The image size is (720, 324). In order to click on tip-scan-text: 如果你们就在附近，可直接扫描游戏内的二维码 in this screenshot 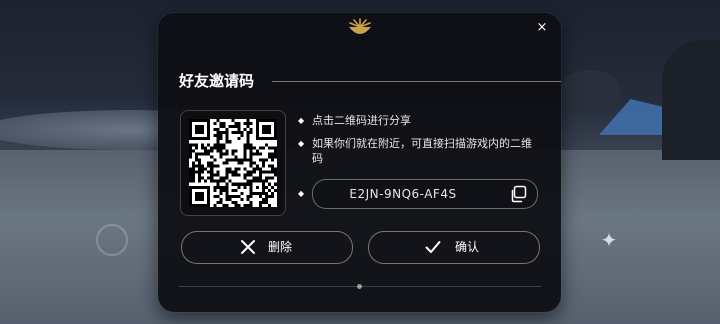, I will do `click(422, 151)`.